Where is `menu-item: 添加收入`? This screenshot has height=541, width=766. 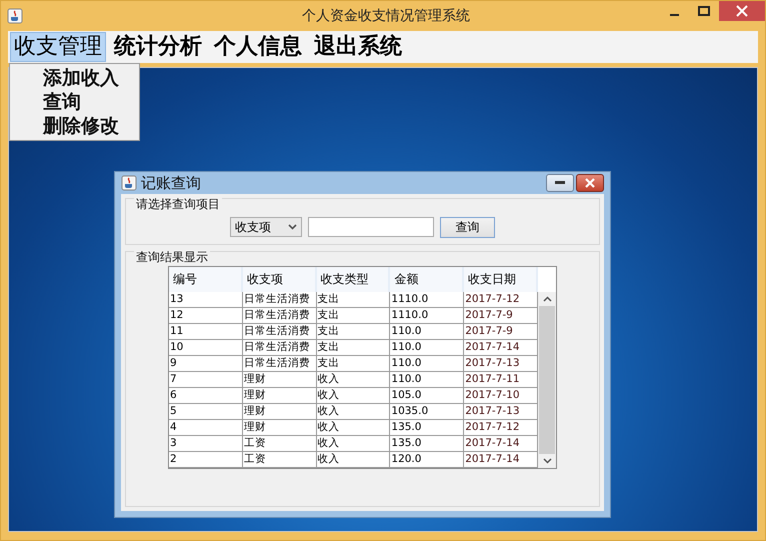 menu-item: 添加收入 is located at coordinates (91, 78).